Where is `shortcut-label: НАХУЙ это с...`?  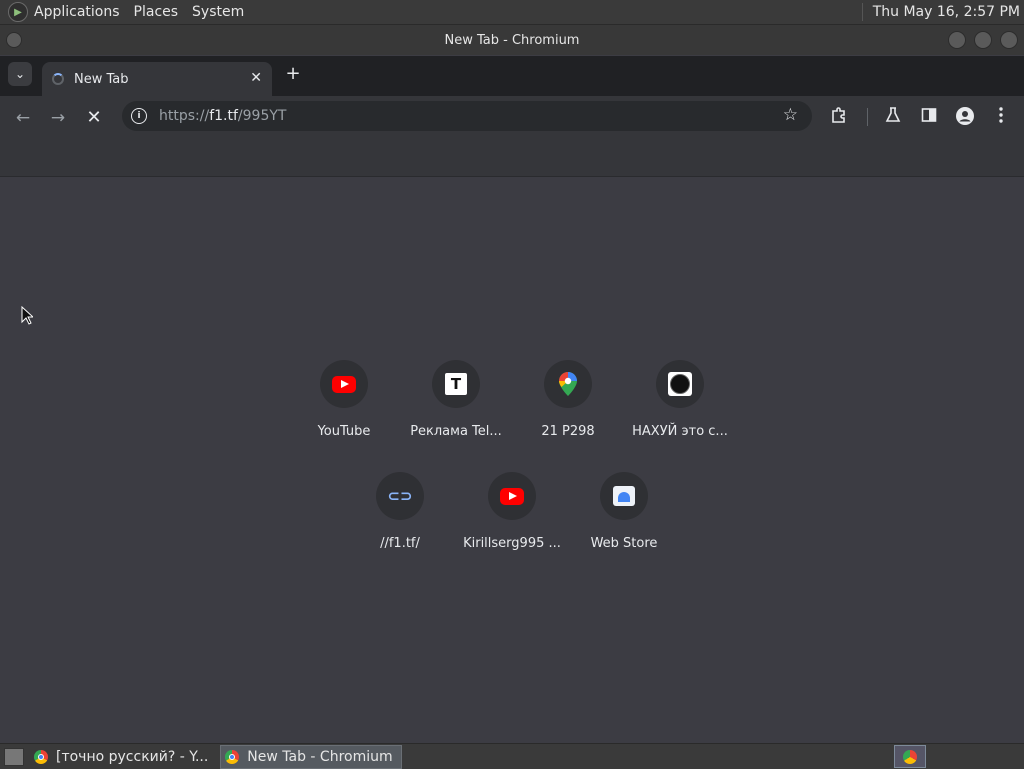 shortcut-label: НАХУЙ это с... is located at coordinates (680, 431).